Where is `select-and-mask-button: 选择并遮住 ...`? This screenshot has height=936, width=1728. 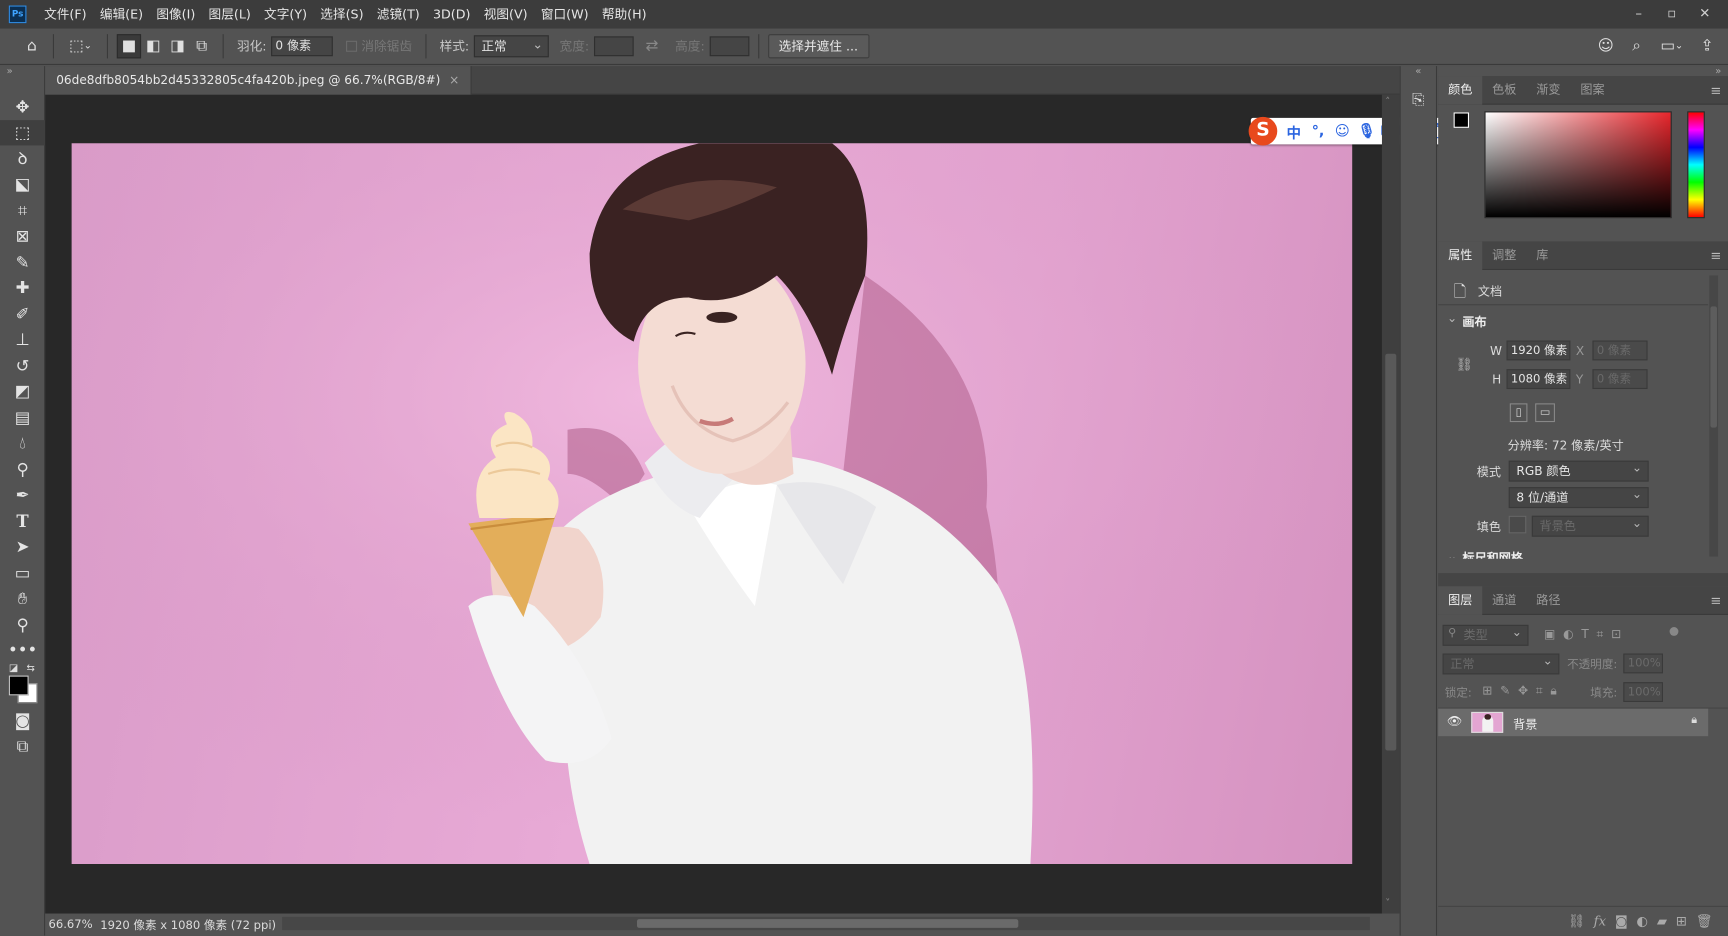
select-and-mask-button: 选择并遮住 ... is located at coordinates (818, 46).